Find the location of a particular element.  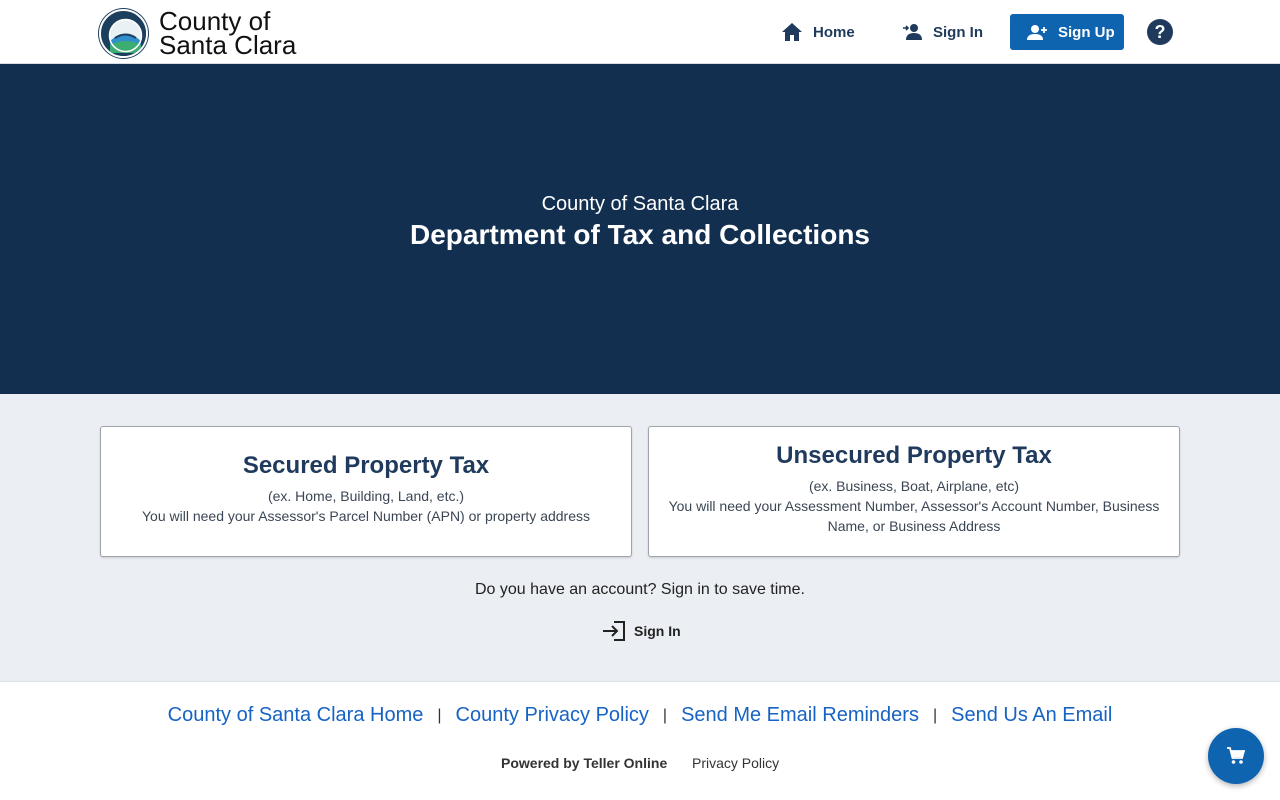

account-sign-in-link: Sign In is located at coordinates (641, 631).